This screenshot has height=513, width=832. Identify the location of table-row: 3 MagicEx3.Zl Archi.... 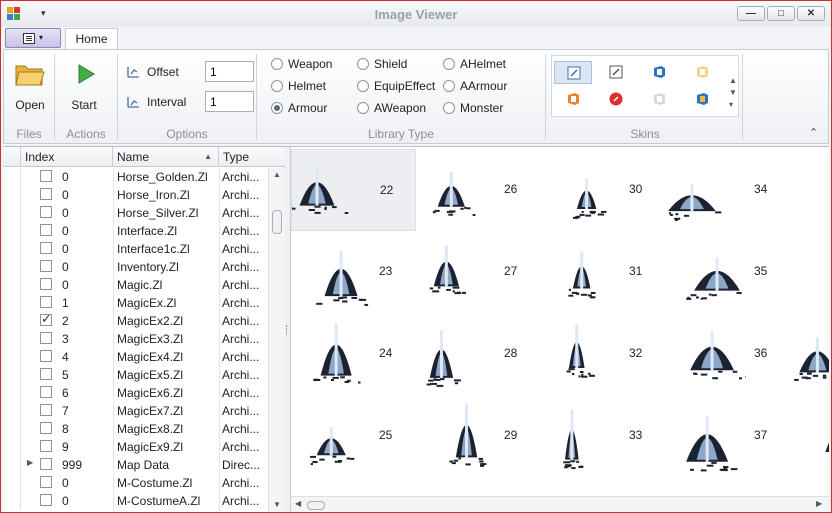
(136, 339).